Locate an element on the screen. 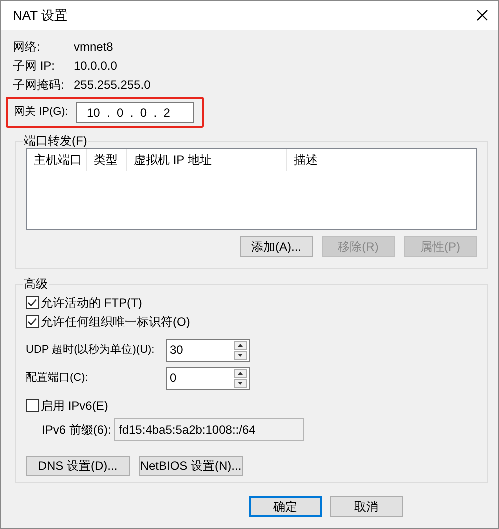 The image size is (499, 529). column-header: 类型 is located at coordinates (107, 160).